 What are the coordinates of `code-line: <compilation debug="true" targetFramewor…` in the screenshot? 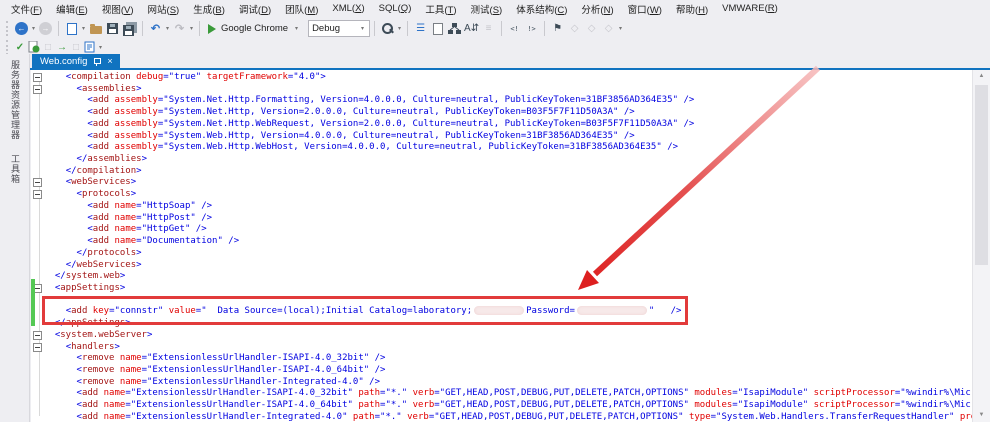 It's located at (501, 78).